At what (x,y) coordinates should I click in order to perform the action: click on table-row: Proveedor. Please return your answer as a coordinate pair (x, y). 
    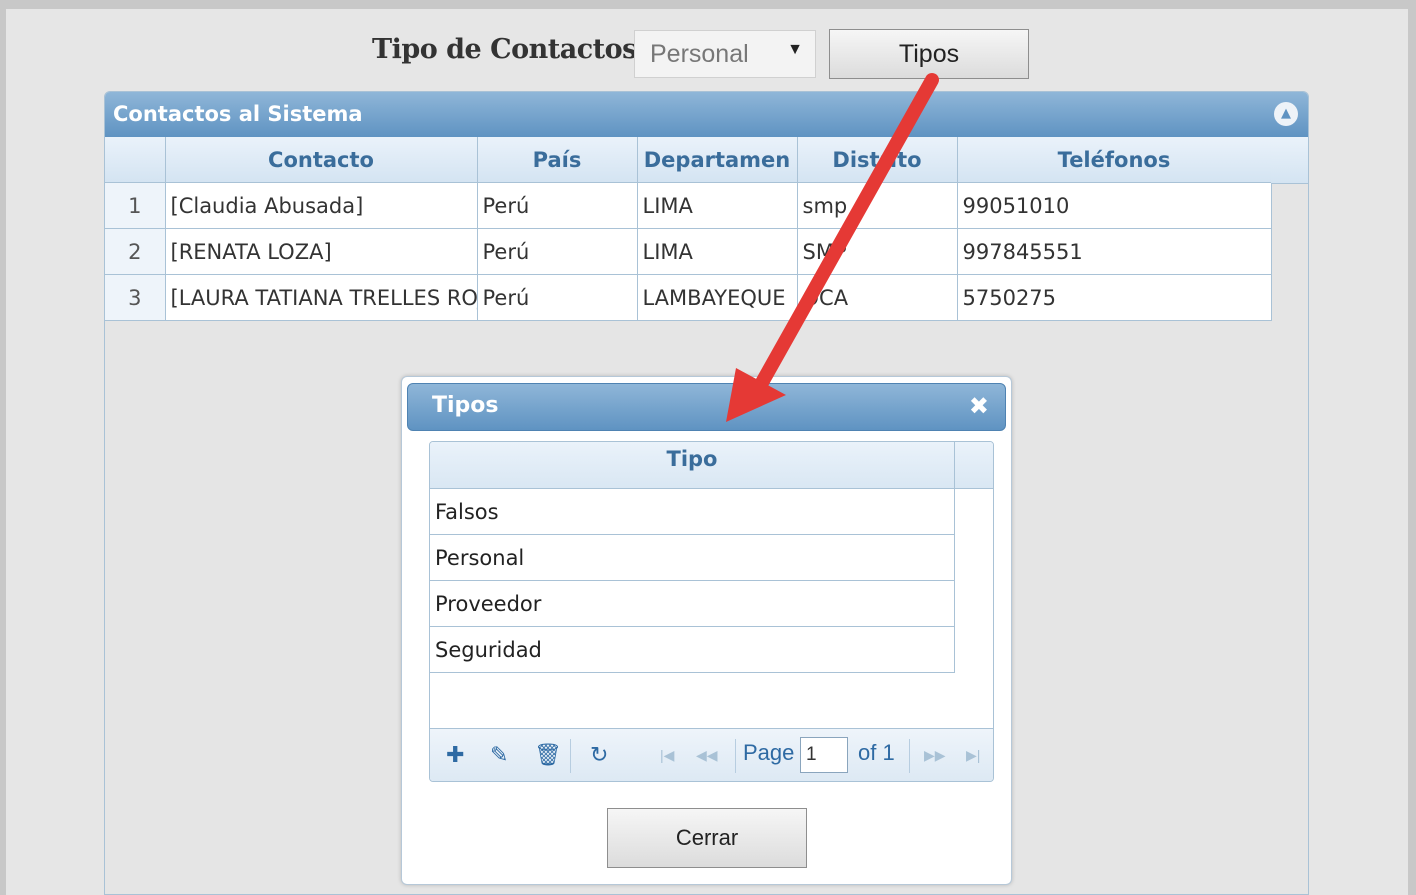
    Looking at the image, I should click on (692, 603).